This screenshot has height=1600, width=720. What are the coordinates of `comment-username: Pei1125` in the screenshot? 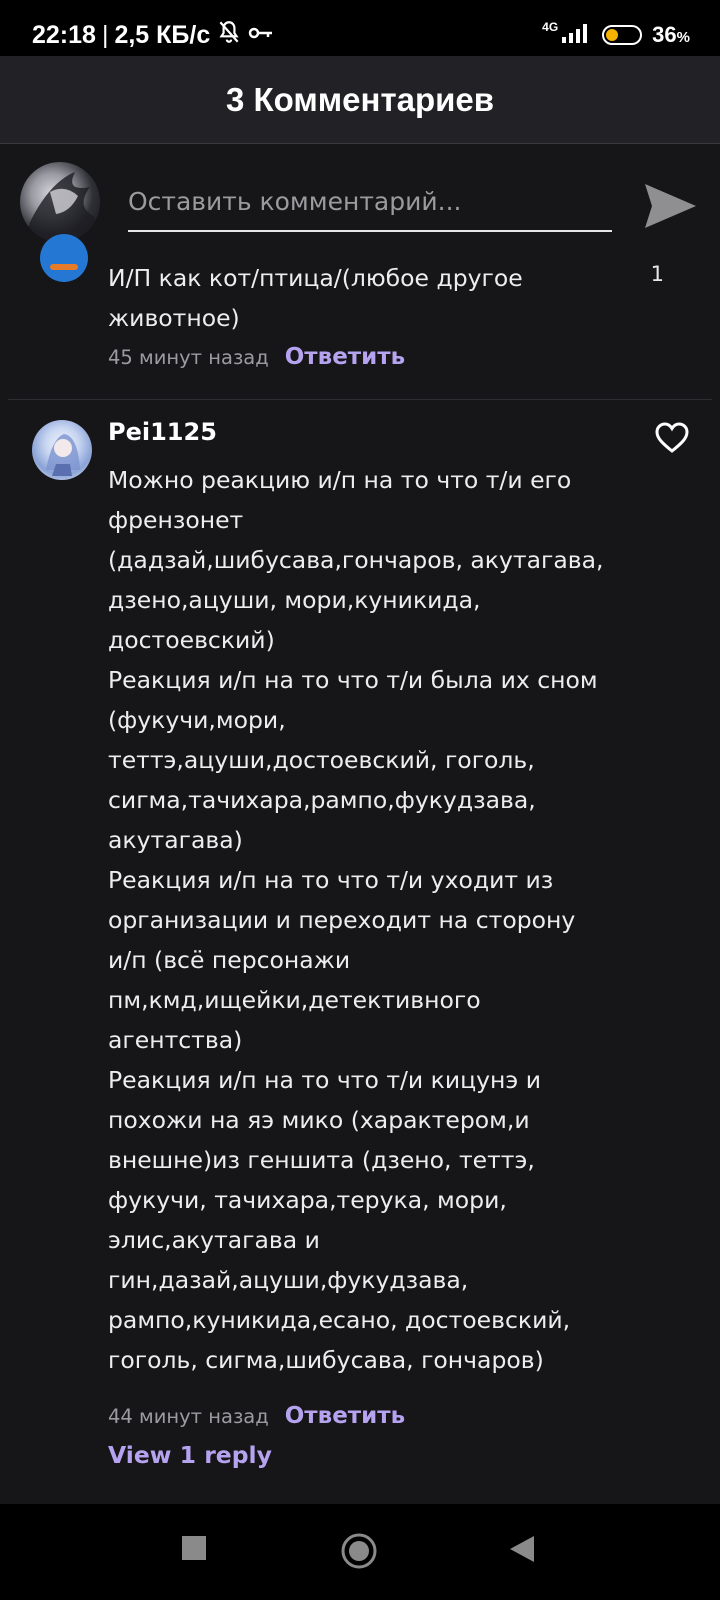 It's located at (162, 432).